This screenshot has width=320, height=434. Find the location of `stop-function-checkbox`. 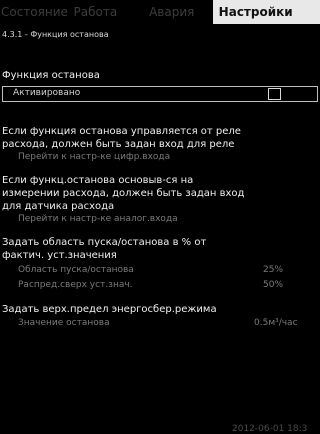

stop-function-checkbox is located at coordinates (274, 94).